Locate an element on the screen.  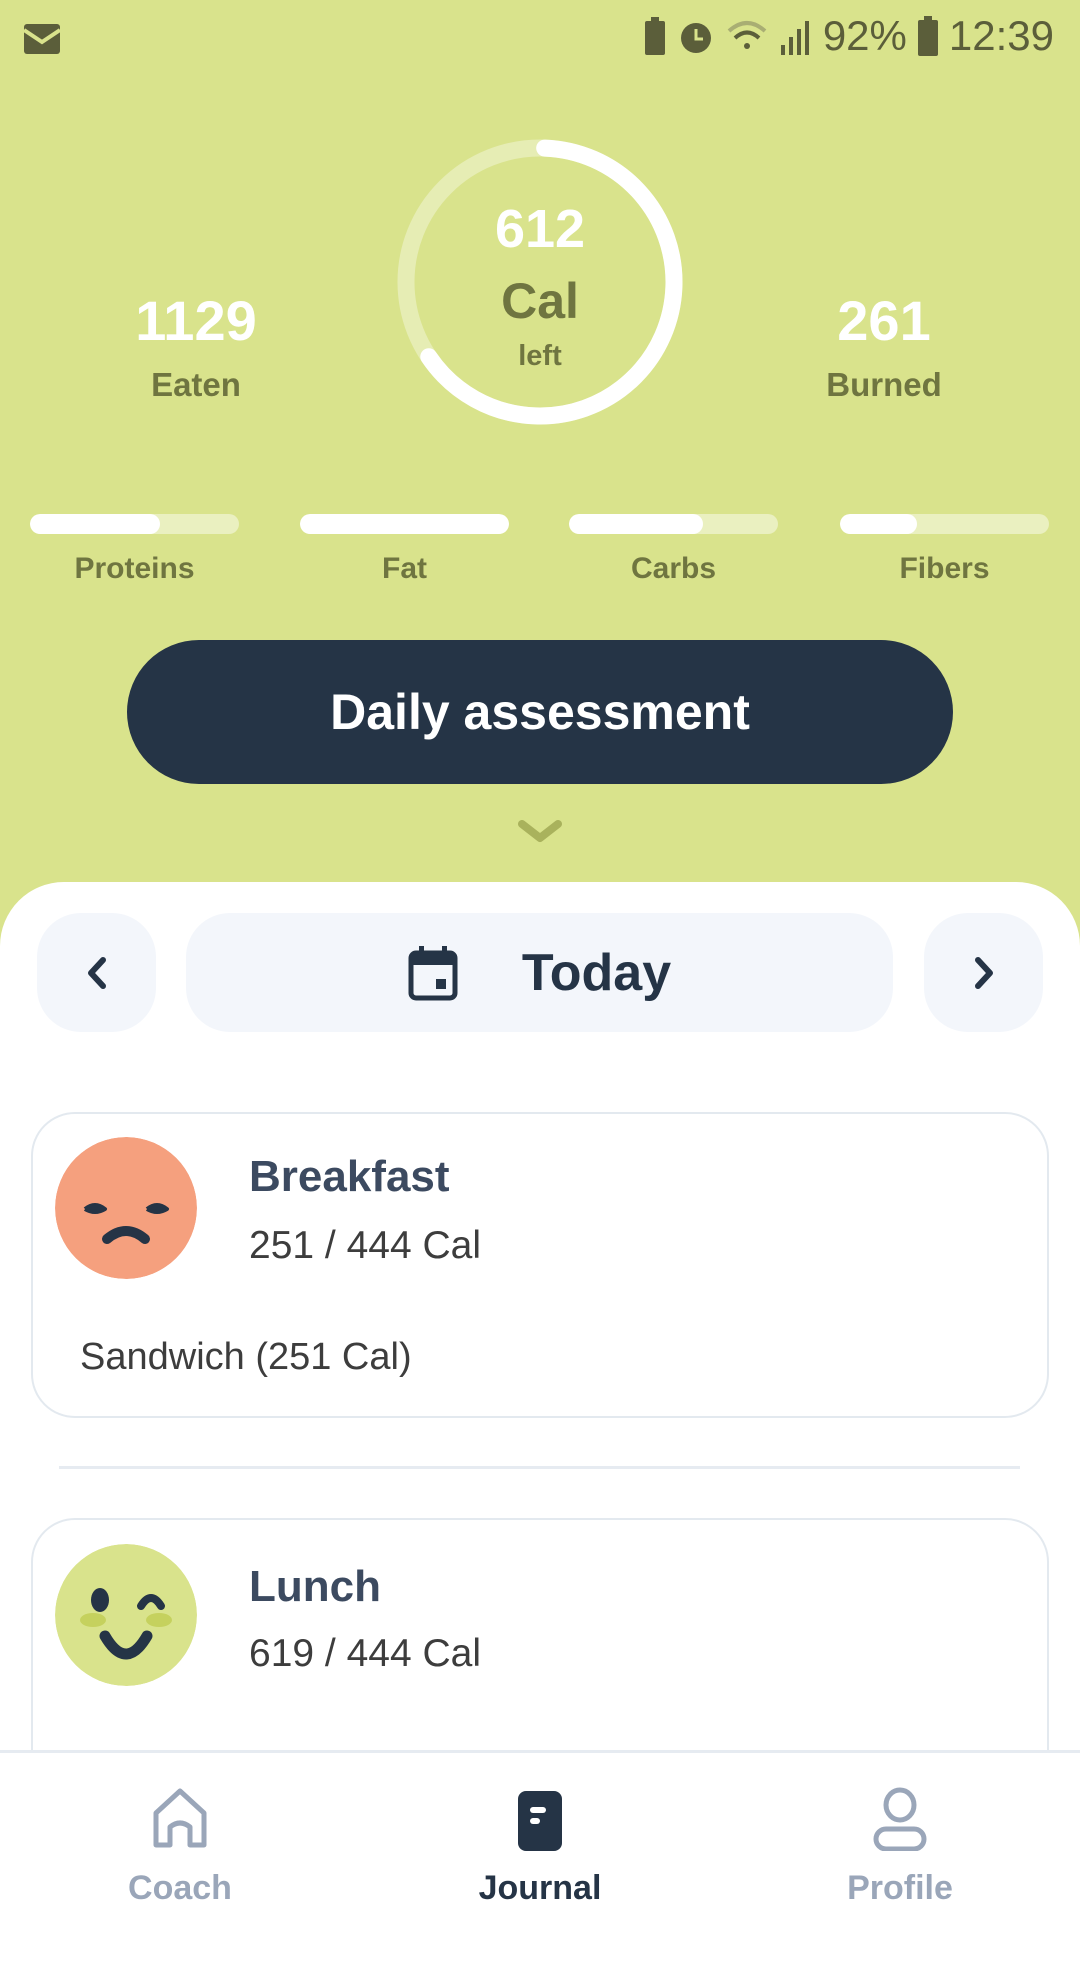
date-selector: Today is located at coordinates (539, 972).